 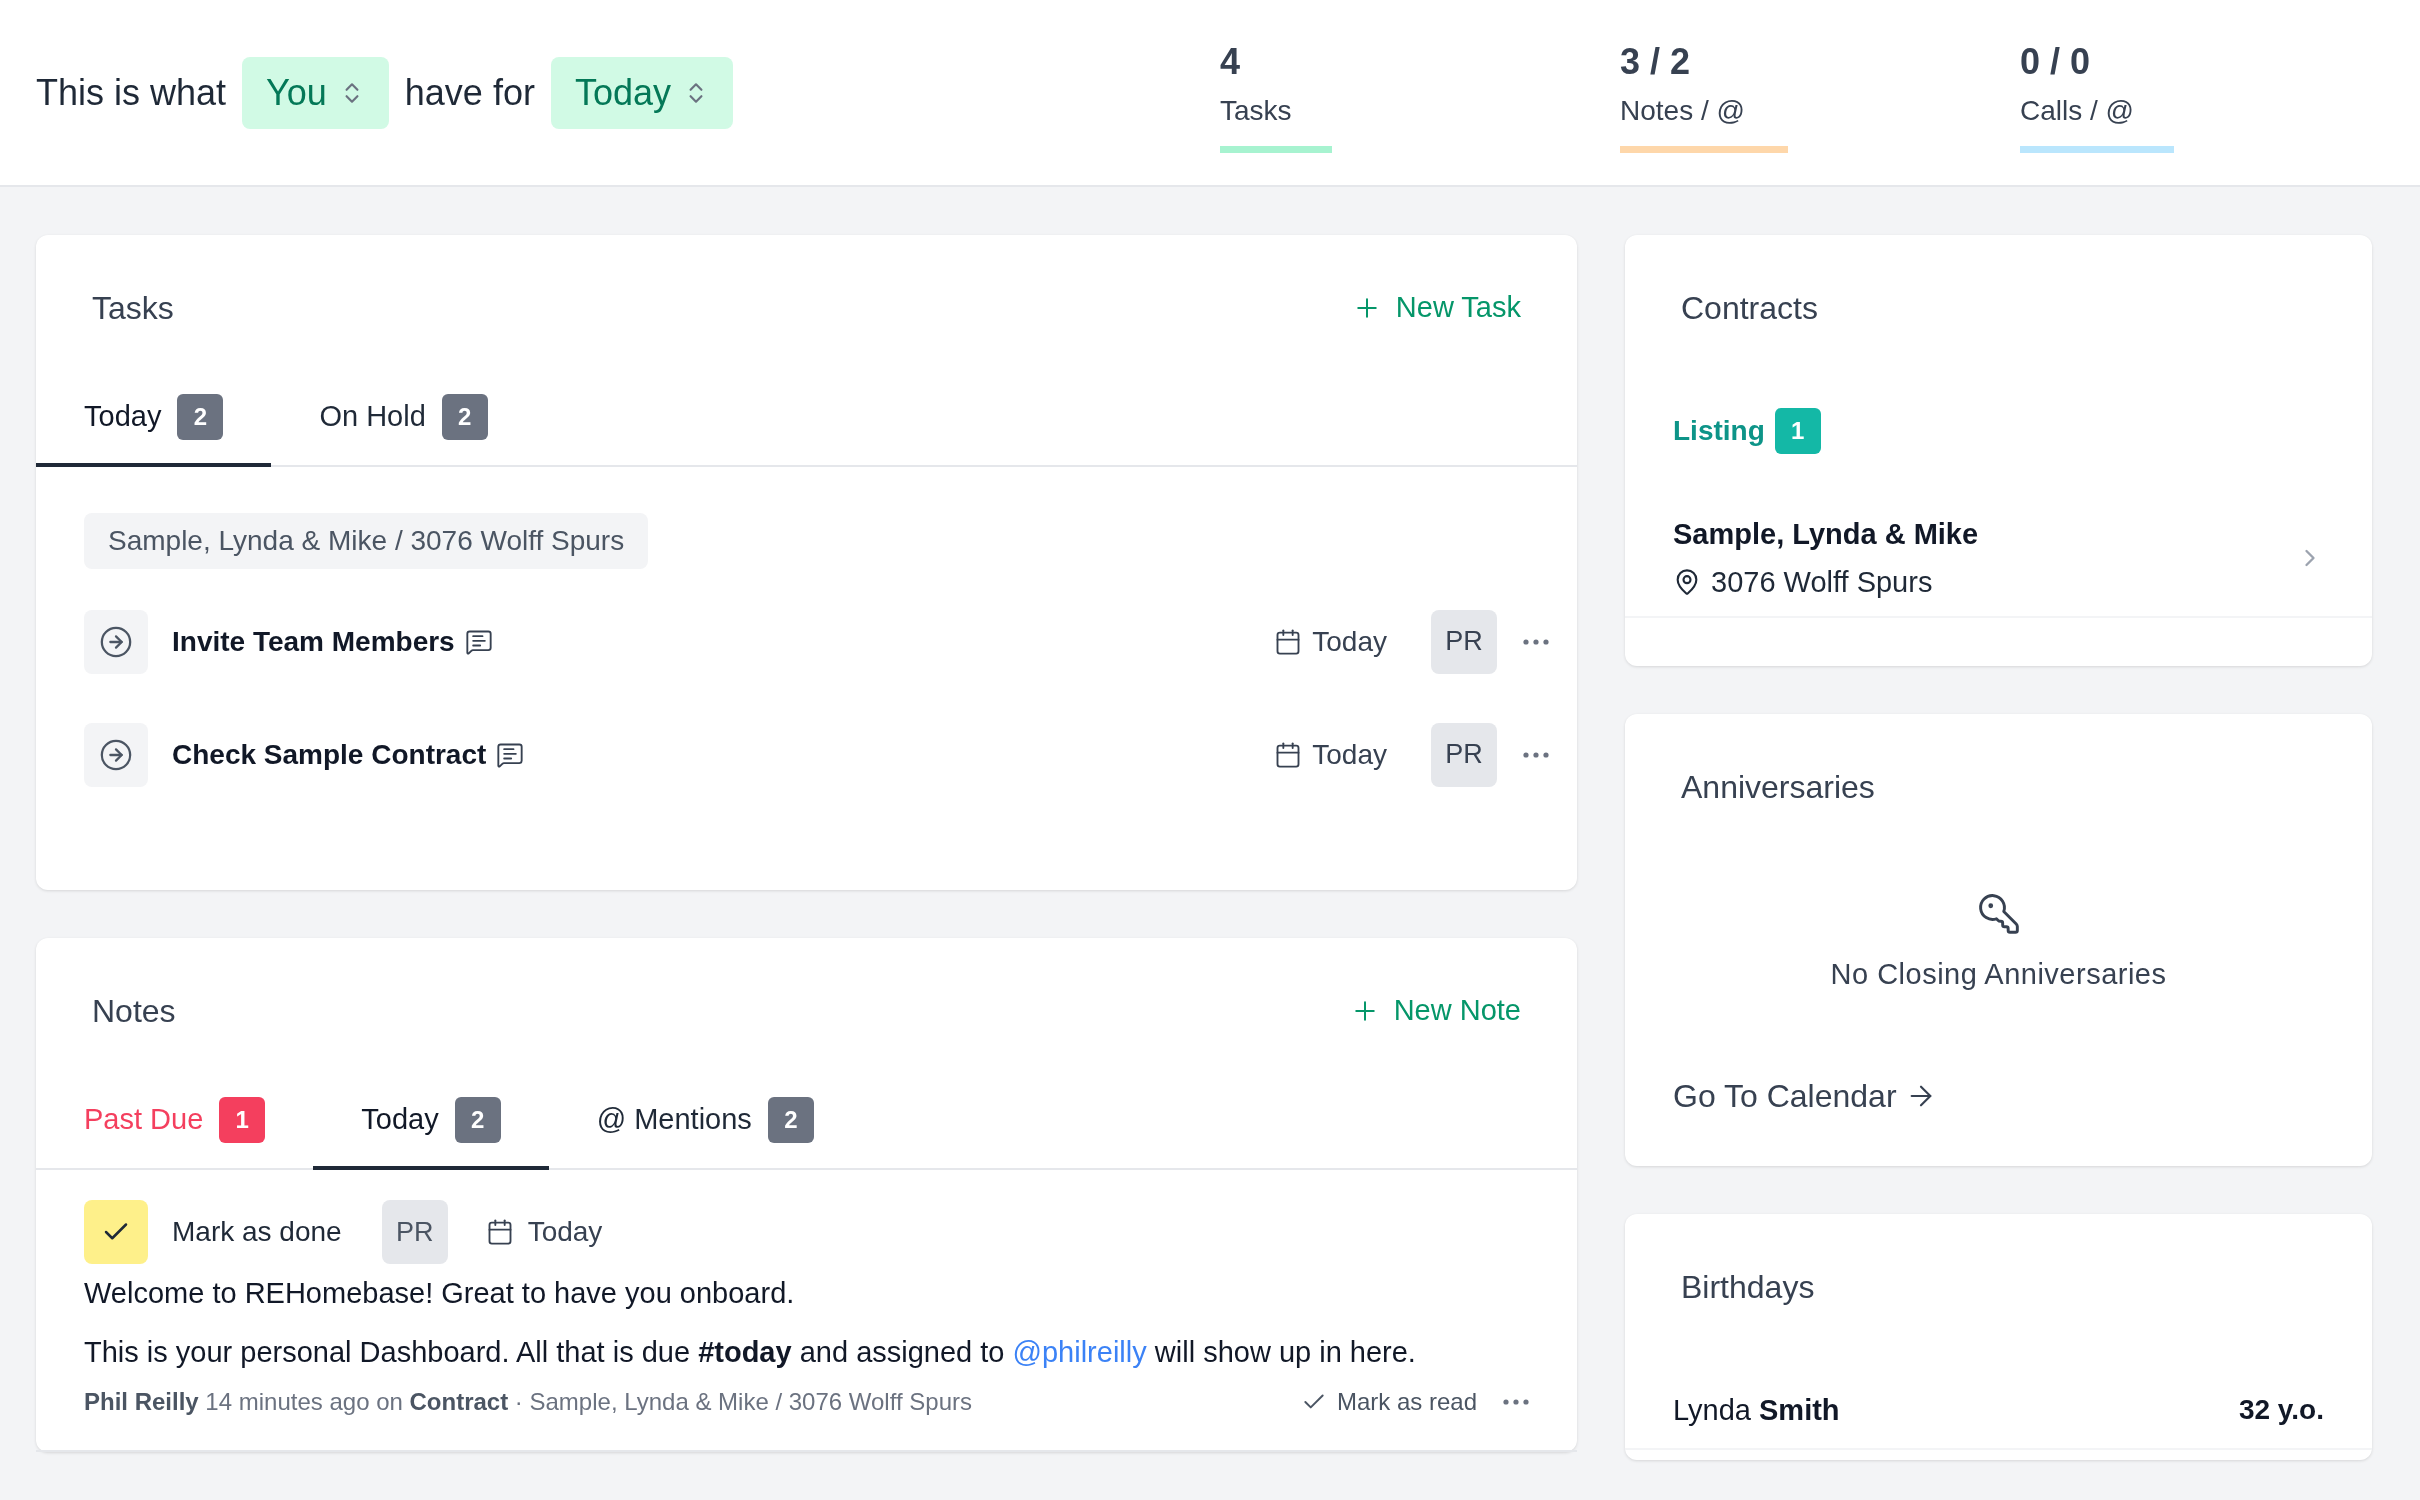 What do you see at coordinates (257, 1232) in the screenshot?
I see `mark-done-label: Mark as done` at bounding box center [257, 1232].